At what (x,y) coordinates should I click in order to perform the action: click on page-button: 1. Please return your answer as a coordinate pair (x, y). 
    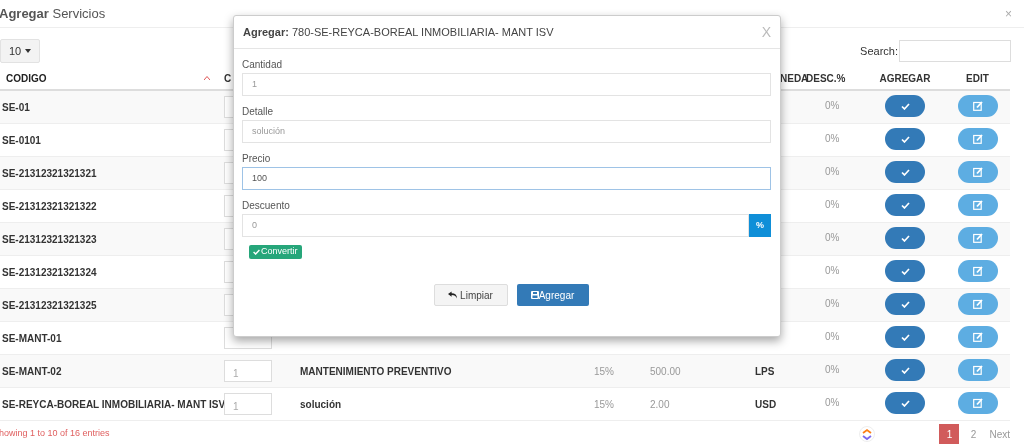
    Looking at the image, I should click on (949, 434).